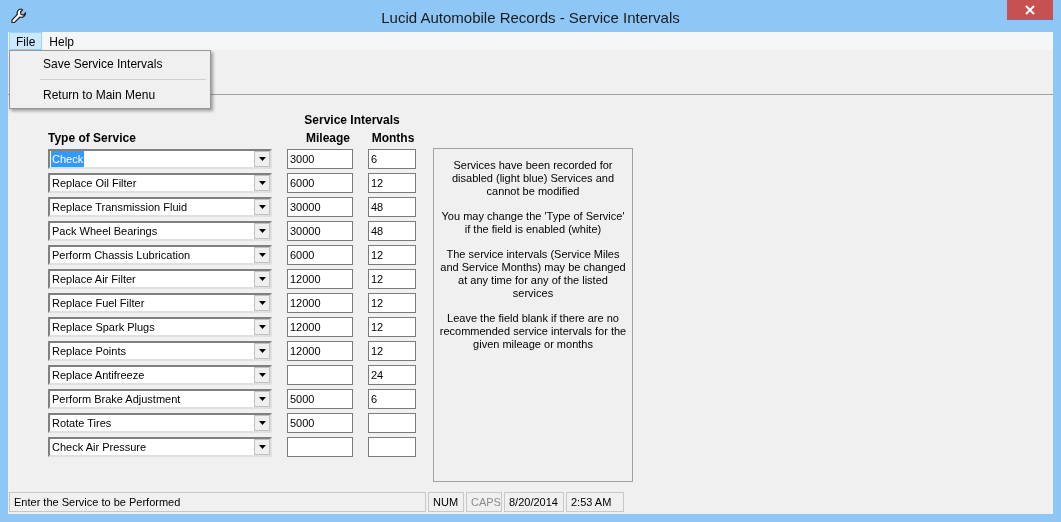 Image resolution: width=1061 pixels, height=522 pixels. I want to click on group-heading: Service Intervals, so click(352, 120).